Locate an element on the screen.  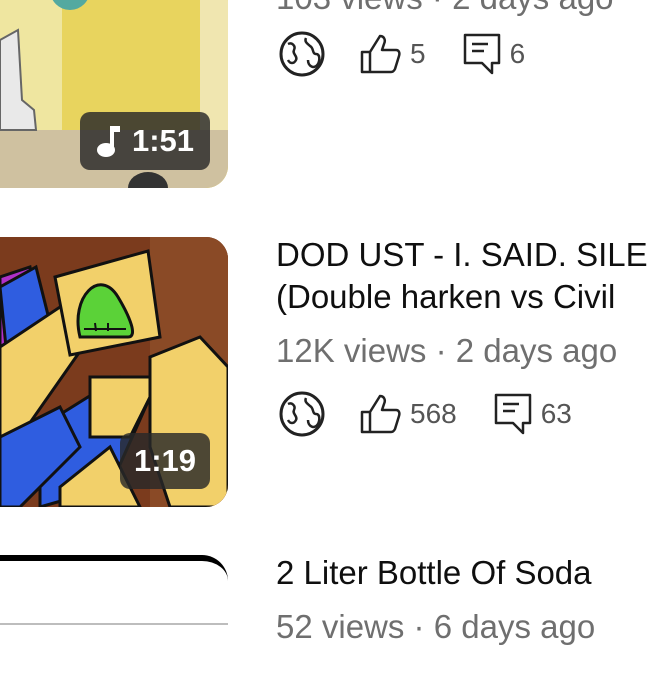
duration-badge: 1:51 is located at coordinates (144, 141).